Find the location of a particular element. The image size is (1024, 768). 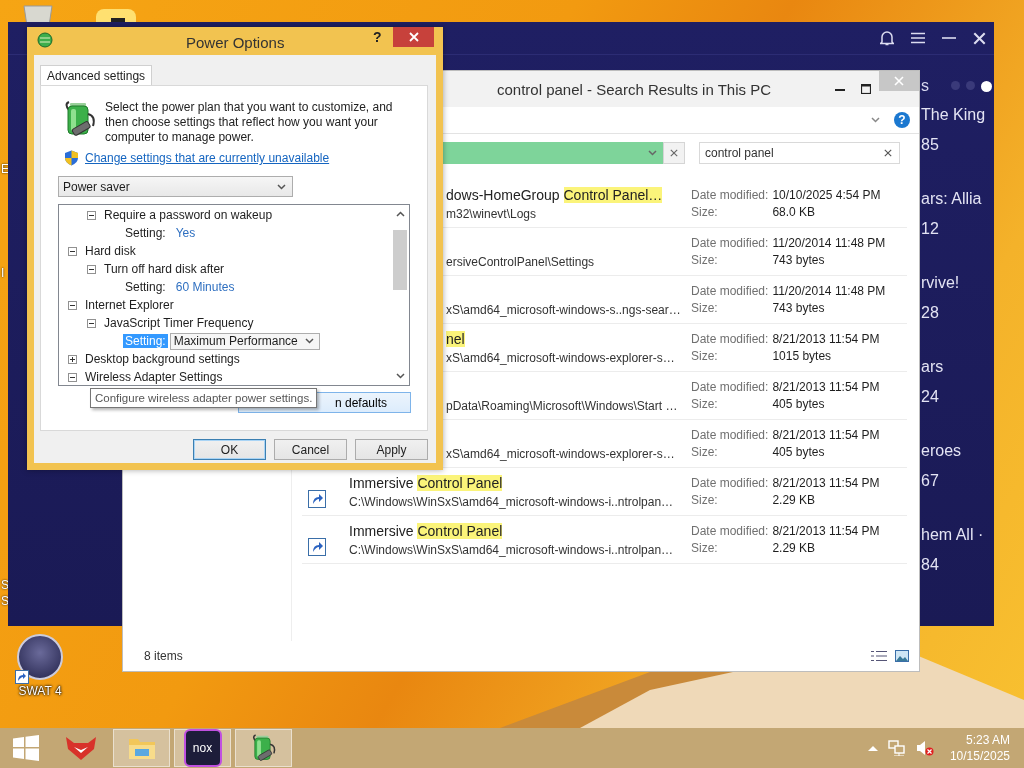

taskbar-button: nox is located at coordinates (202, 748).